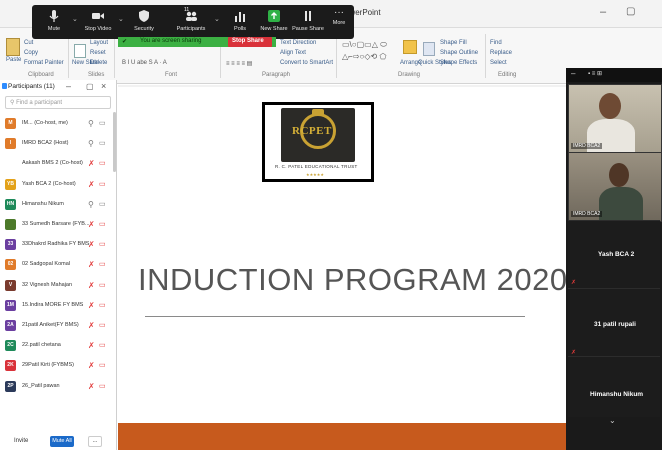 Image resolution: width=662 pixels, height=450 pixels. What do you see at coordinates (98, 63) in the screenshot?
I see `delete-button: Delete` at bounding box center [98, 63].